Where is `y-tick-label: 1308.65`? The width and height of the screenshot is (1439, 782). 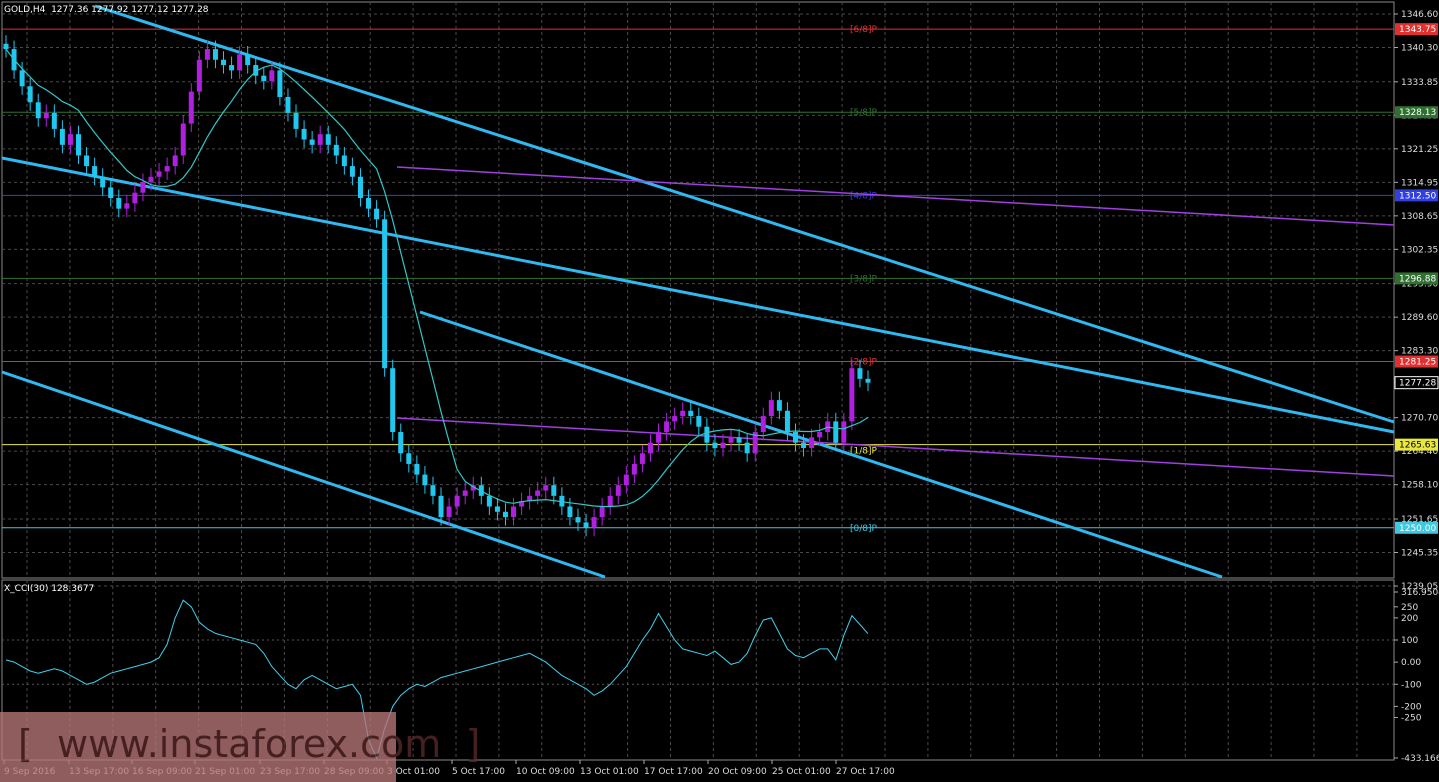 y-tick-label: 1308.65 is located at coordinates (1419, 217).